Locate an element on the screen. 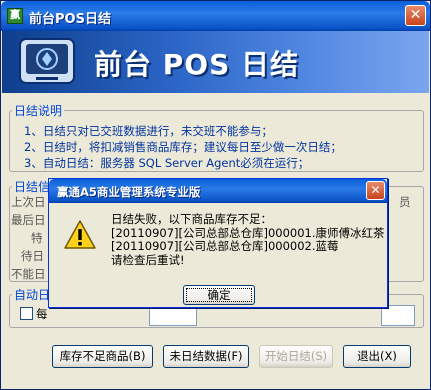  app-icon: 赢 is located at coordinates (15, 16).